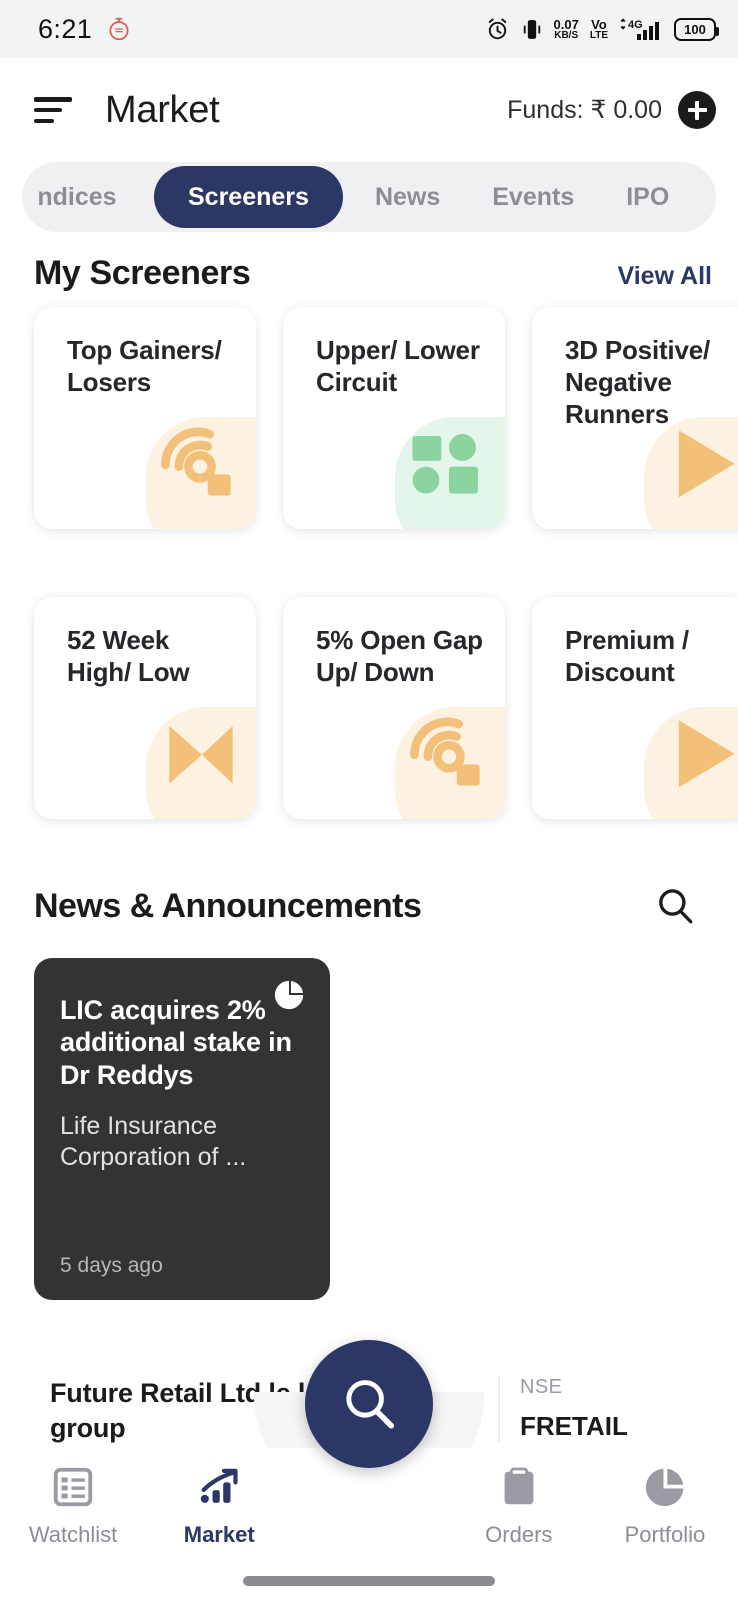 Image resolution: width=738 pixels, height=1600 pixels. I want to click on search-fab-button, so click(369, 1404).